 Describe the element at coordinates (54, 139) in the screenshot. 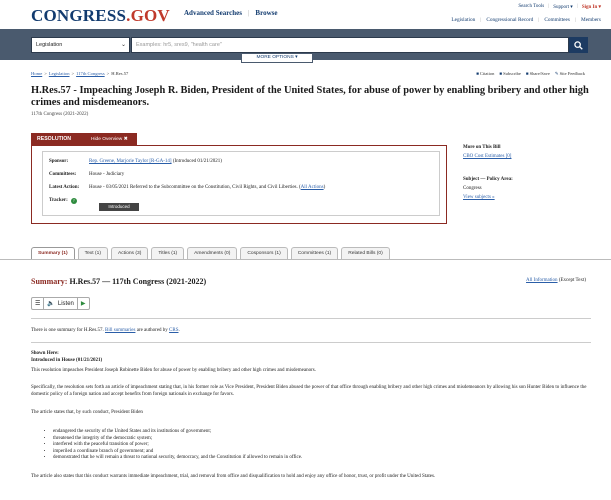

I see `overview-type-label: RESOLUTION` at that location.